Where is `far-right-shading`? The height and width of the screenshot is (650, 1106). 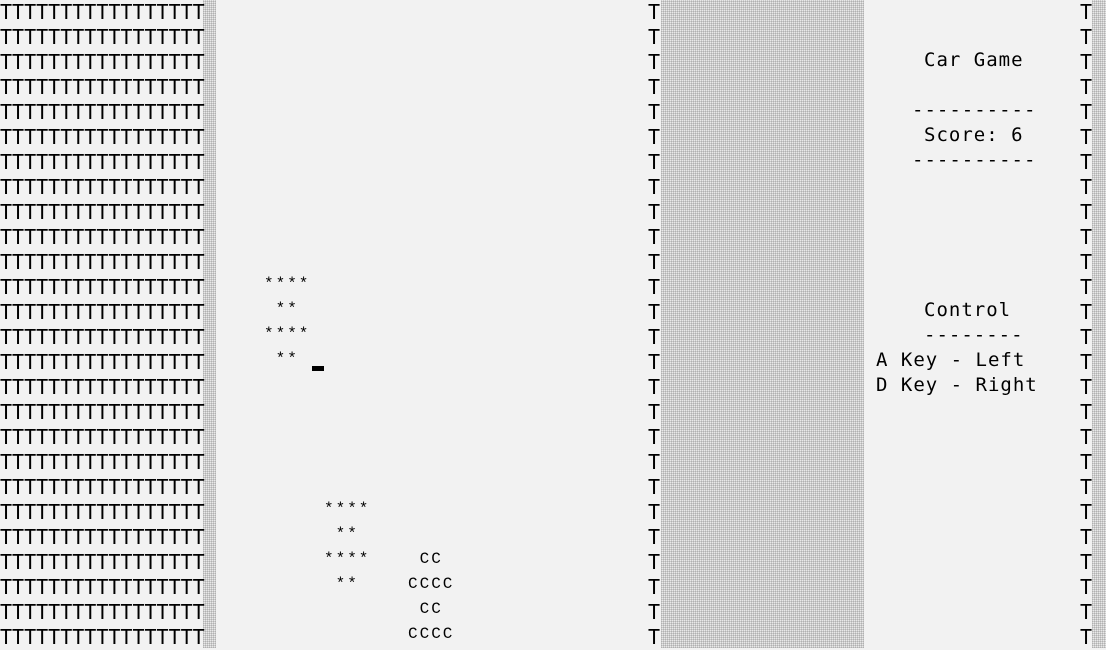 far-right-shading is located at coordinates (1099, 324).